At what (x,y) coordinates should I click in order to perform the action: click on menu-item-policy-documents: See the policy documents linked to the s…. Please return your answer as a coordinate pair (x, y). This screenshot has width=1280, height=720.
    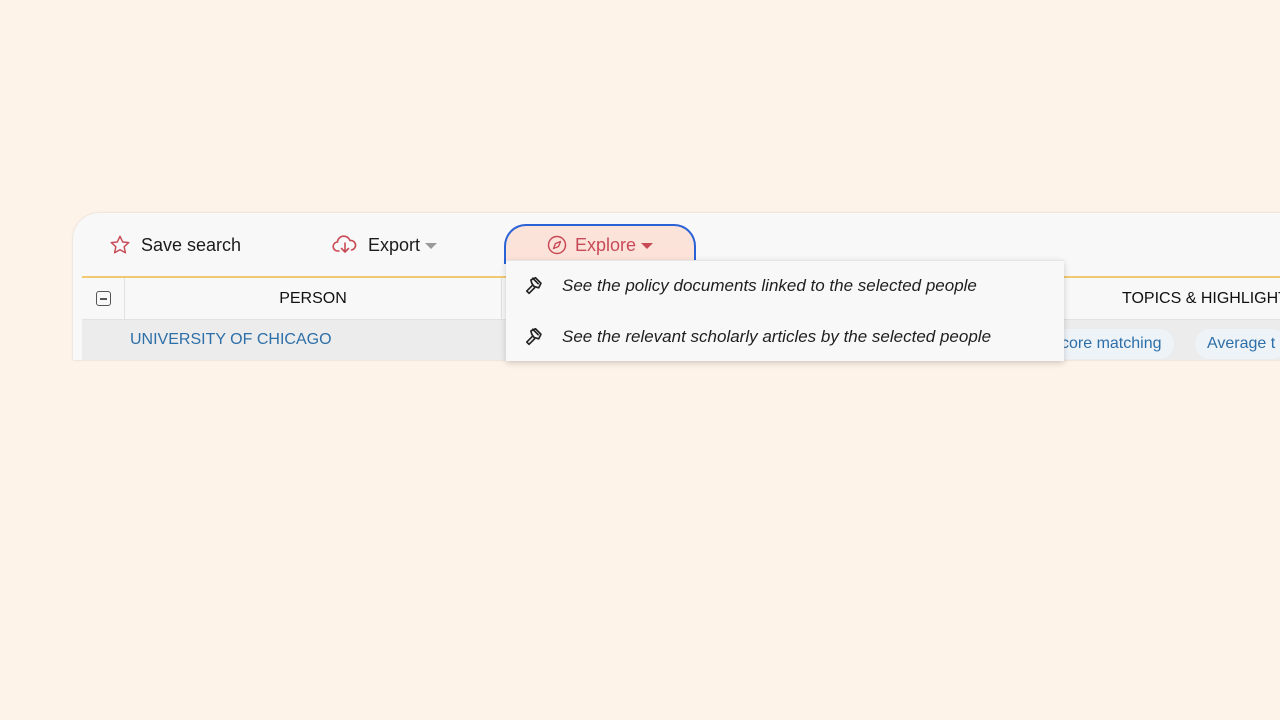
    Looking at the image, I should click on (785, 286).